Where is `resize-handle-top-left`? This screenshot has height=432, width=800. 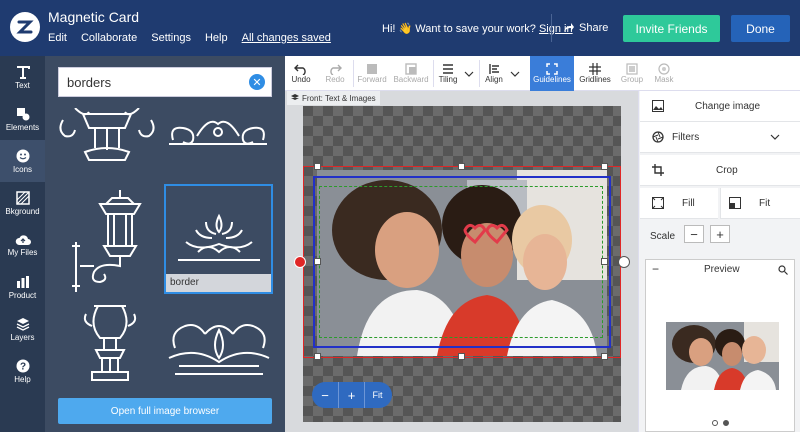
resize-handle-top-left is located at coordinates (317, 166).